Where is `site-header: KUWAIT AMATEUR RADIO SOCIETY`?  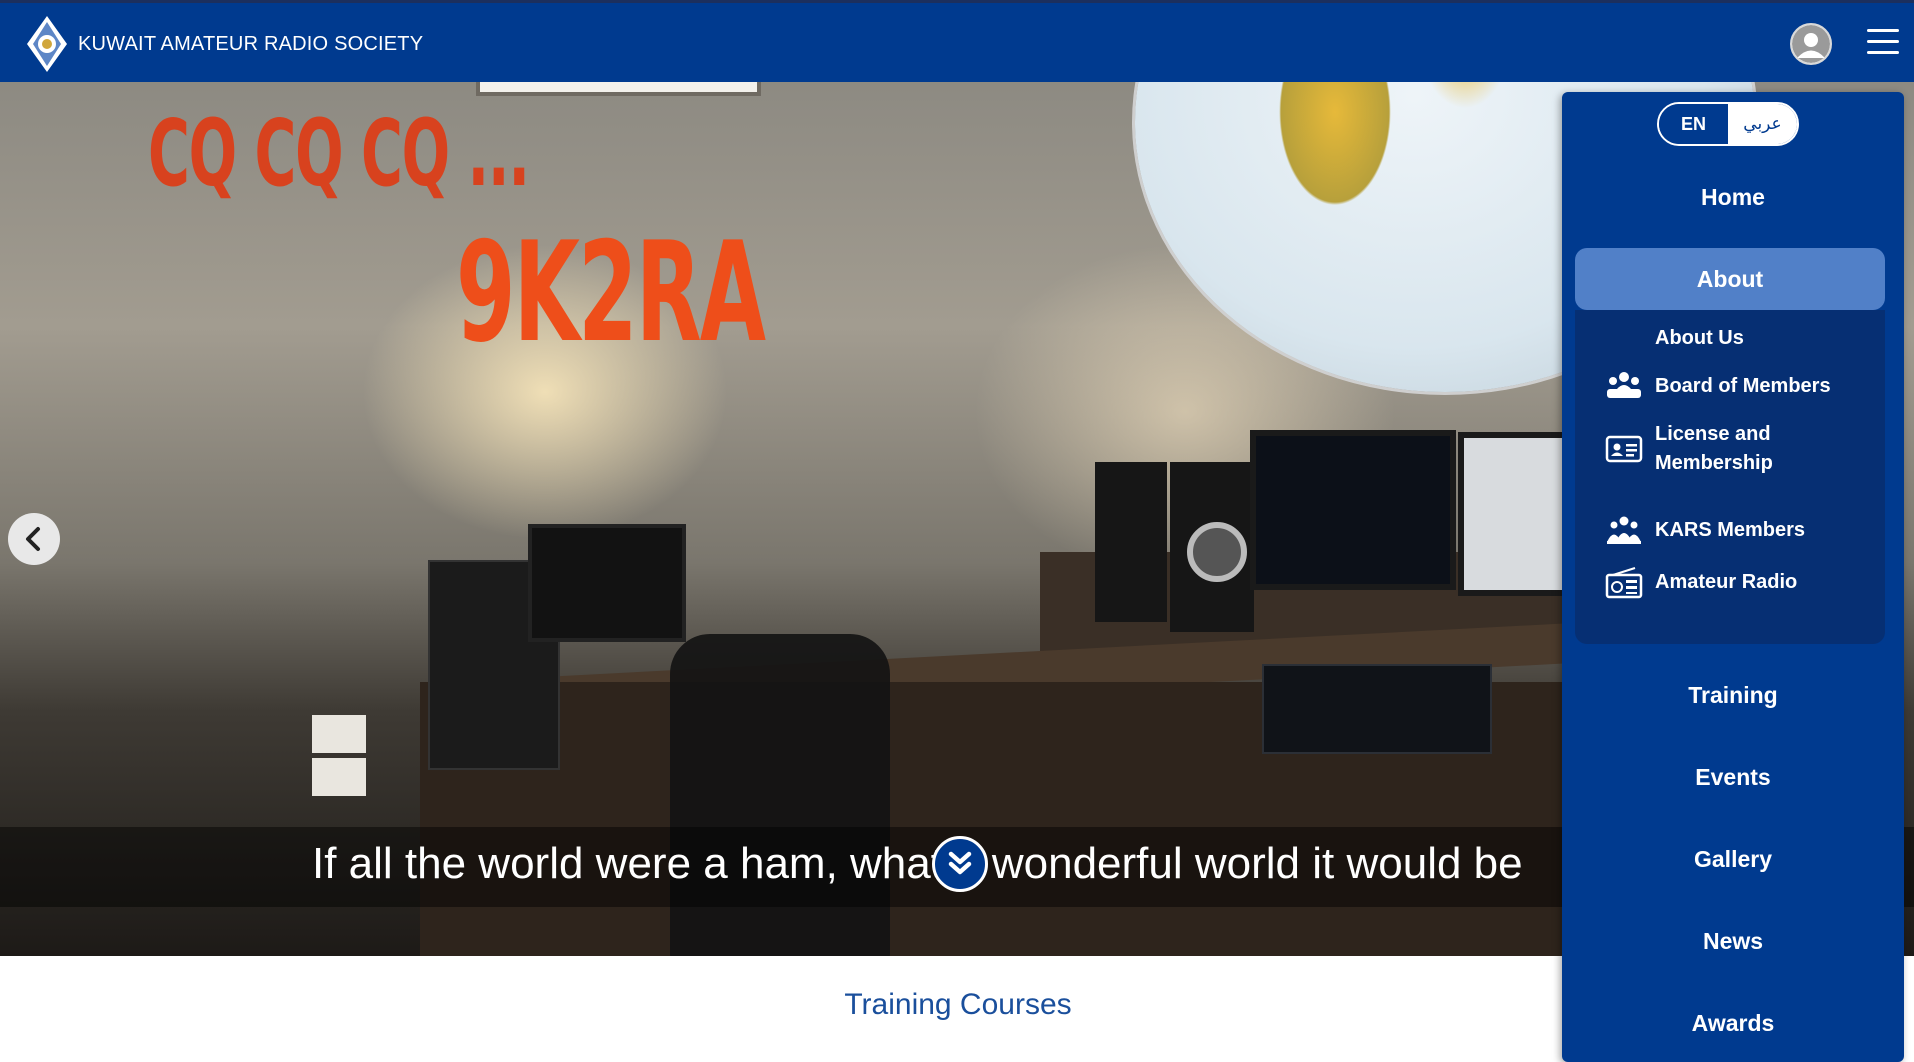 site-header: KUWAIT AMATEUR RADIO SOCIETY is located at coordinates (957, 41).